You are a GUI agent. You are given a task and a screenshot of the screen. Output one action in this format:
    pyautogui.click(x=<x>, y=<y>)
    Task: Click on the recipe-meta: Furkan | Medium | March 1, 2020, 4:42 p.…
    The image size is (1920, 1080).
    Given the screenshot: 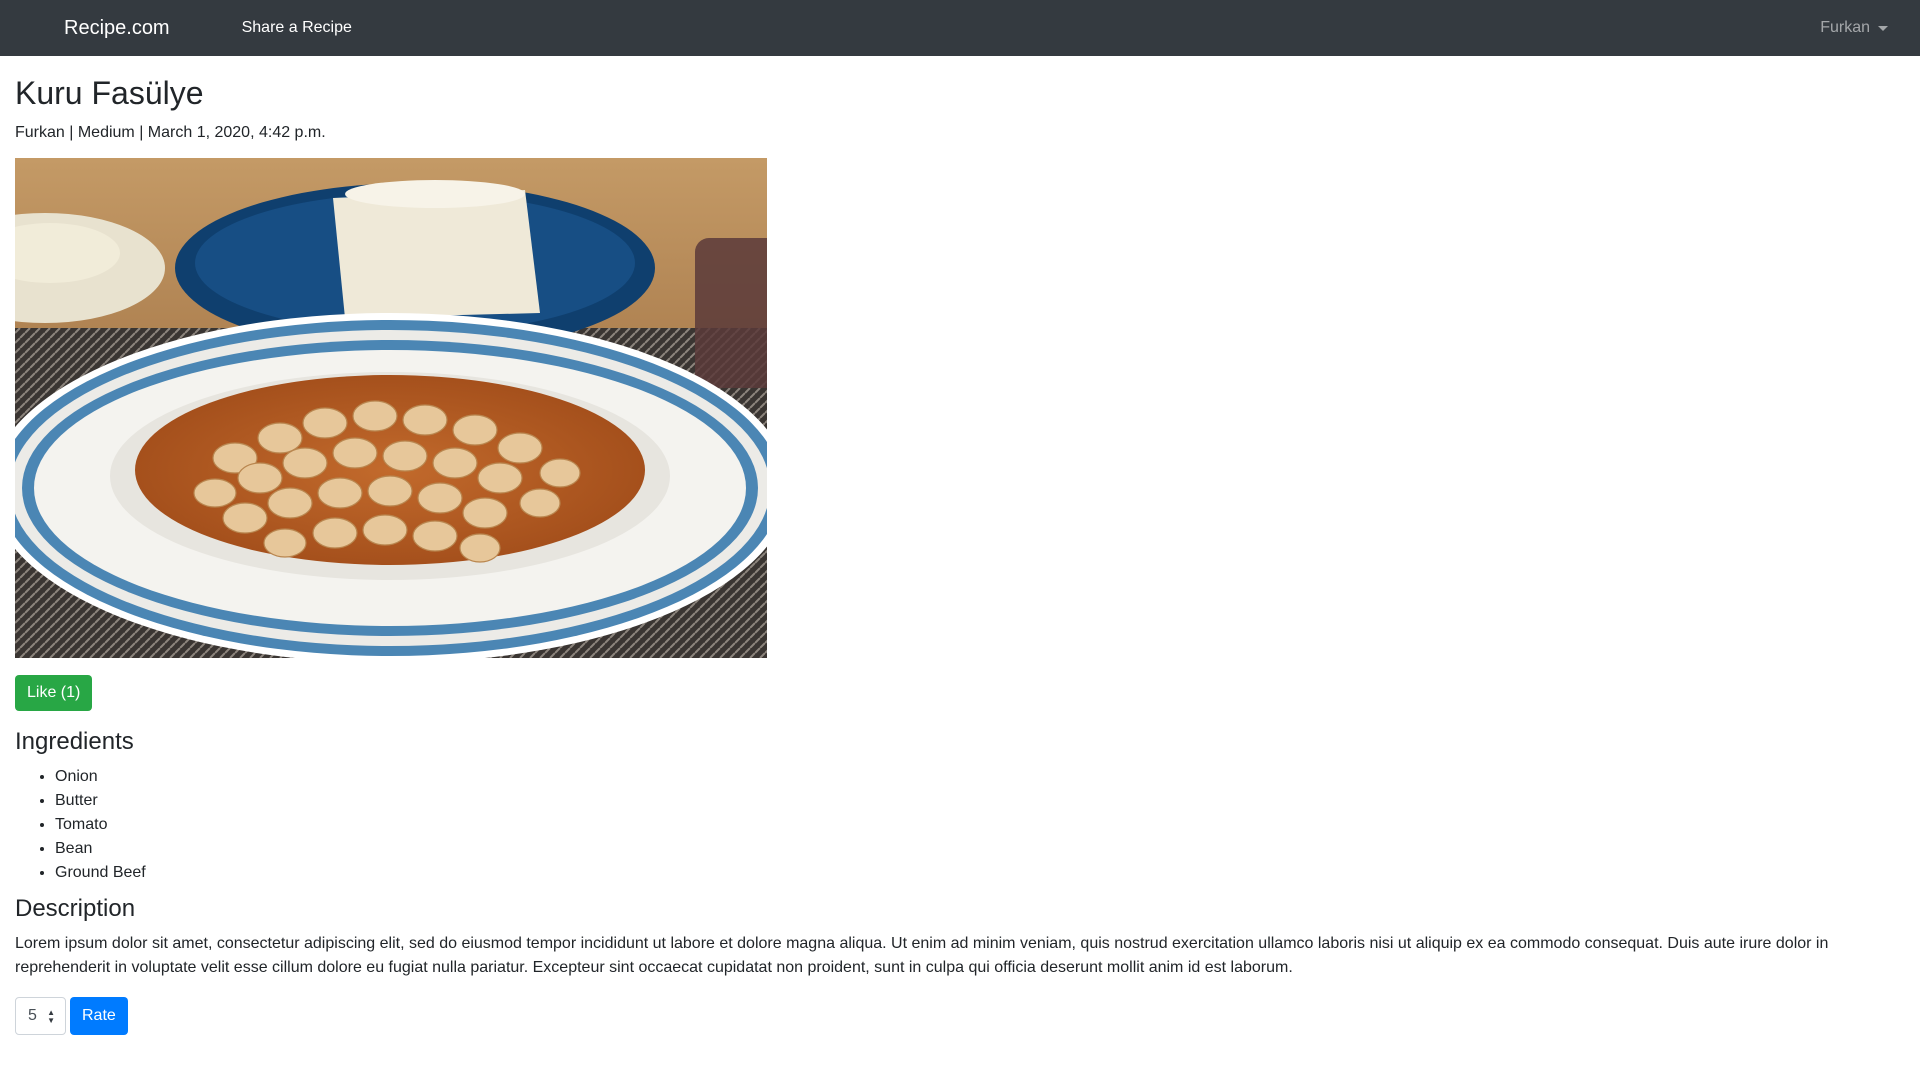 What is the action you would take?
    pyautogui.click(x=170, y=133)
    